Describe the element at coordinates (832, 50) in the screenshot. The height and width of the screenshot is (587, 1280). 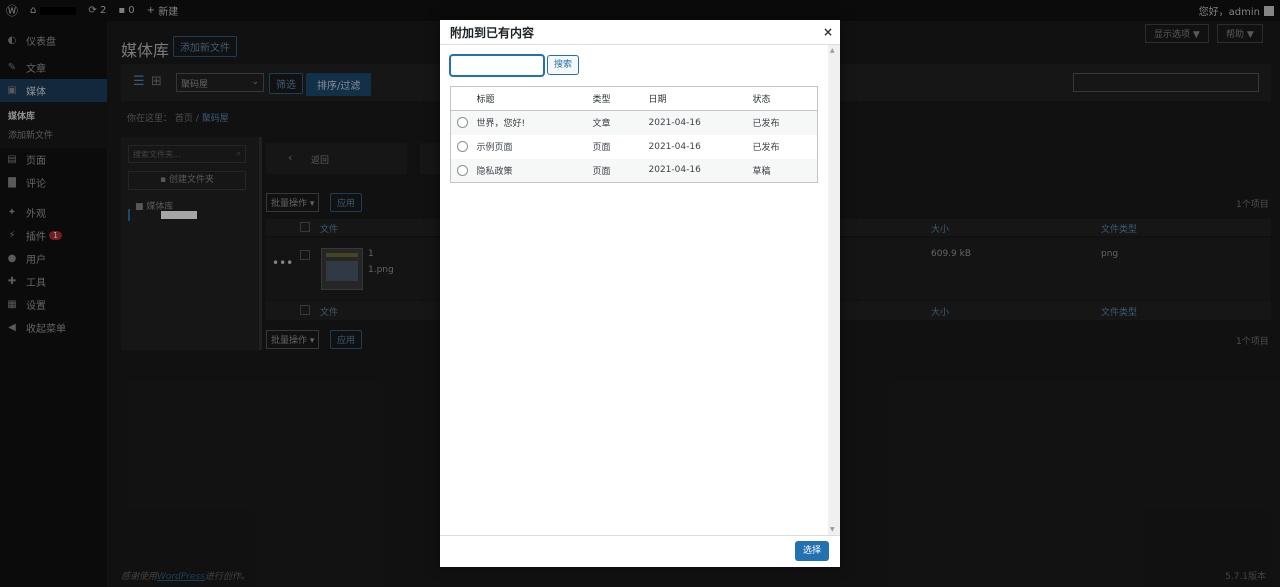
I see `scroll-up-icon: ▲` at that location.